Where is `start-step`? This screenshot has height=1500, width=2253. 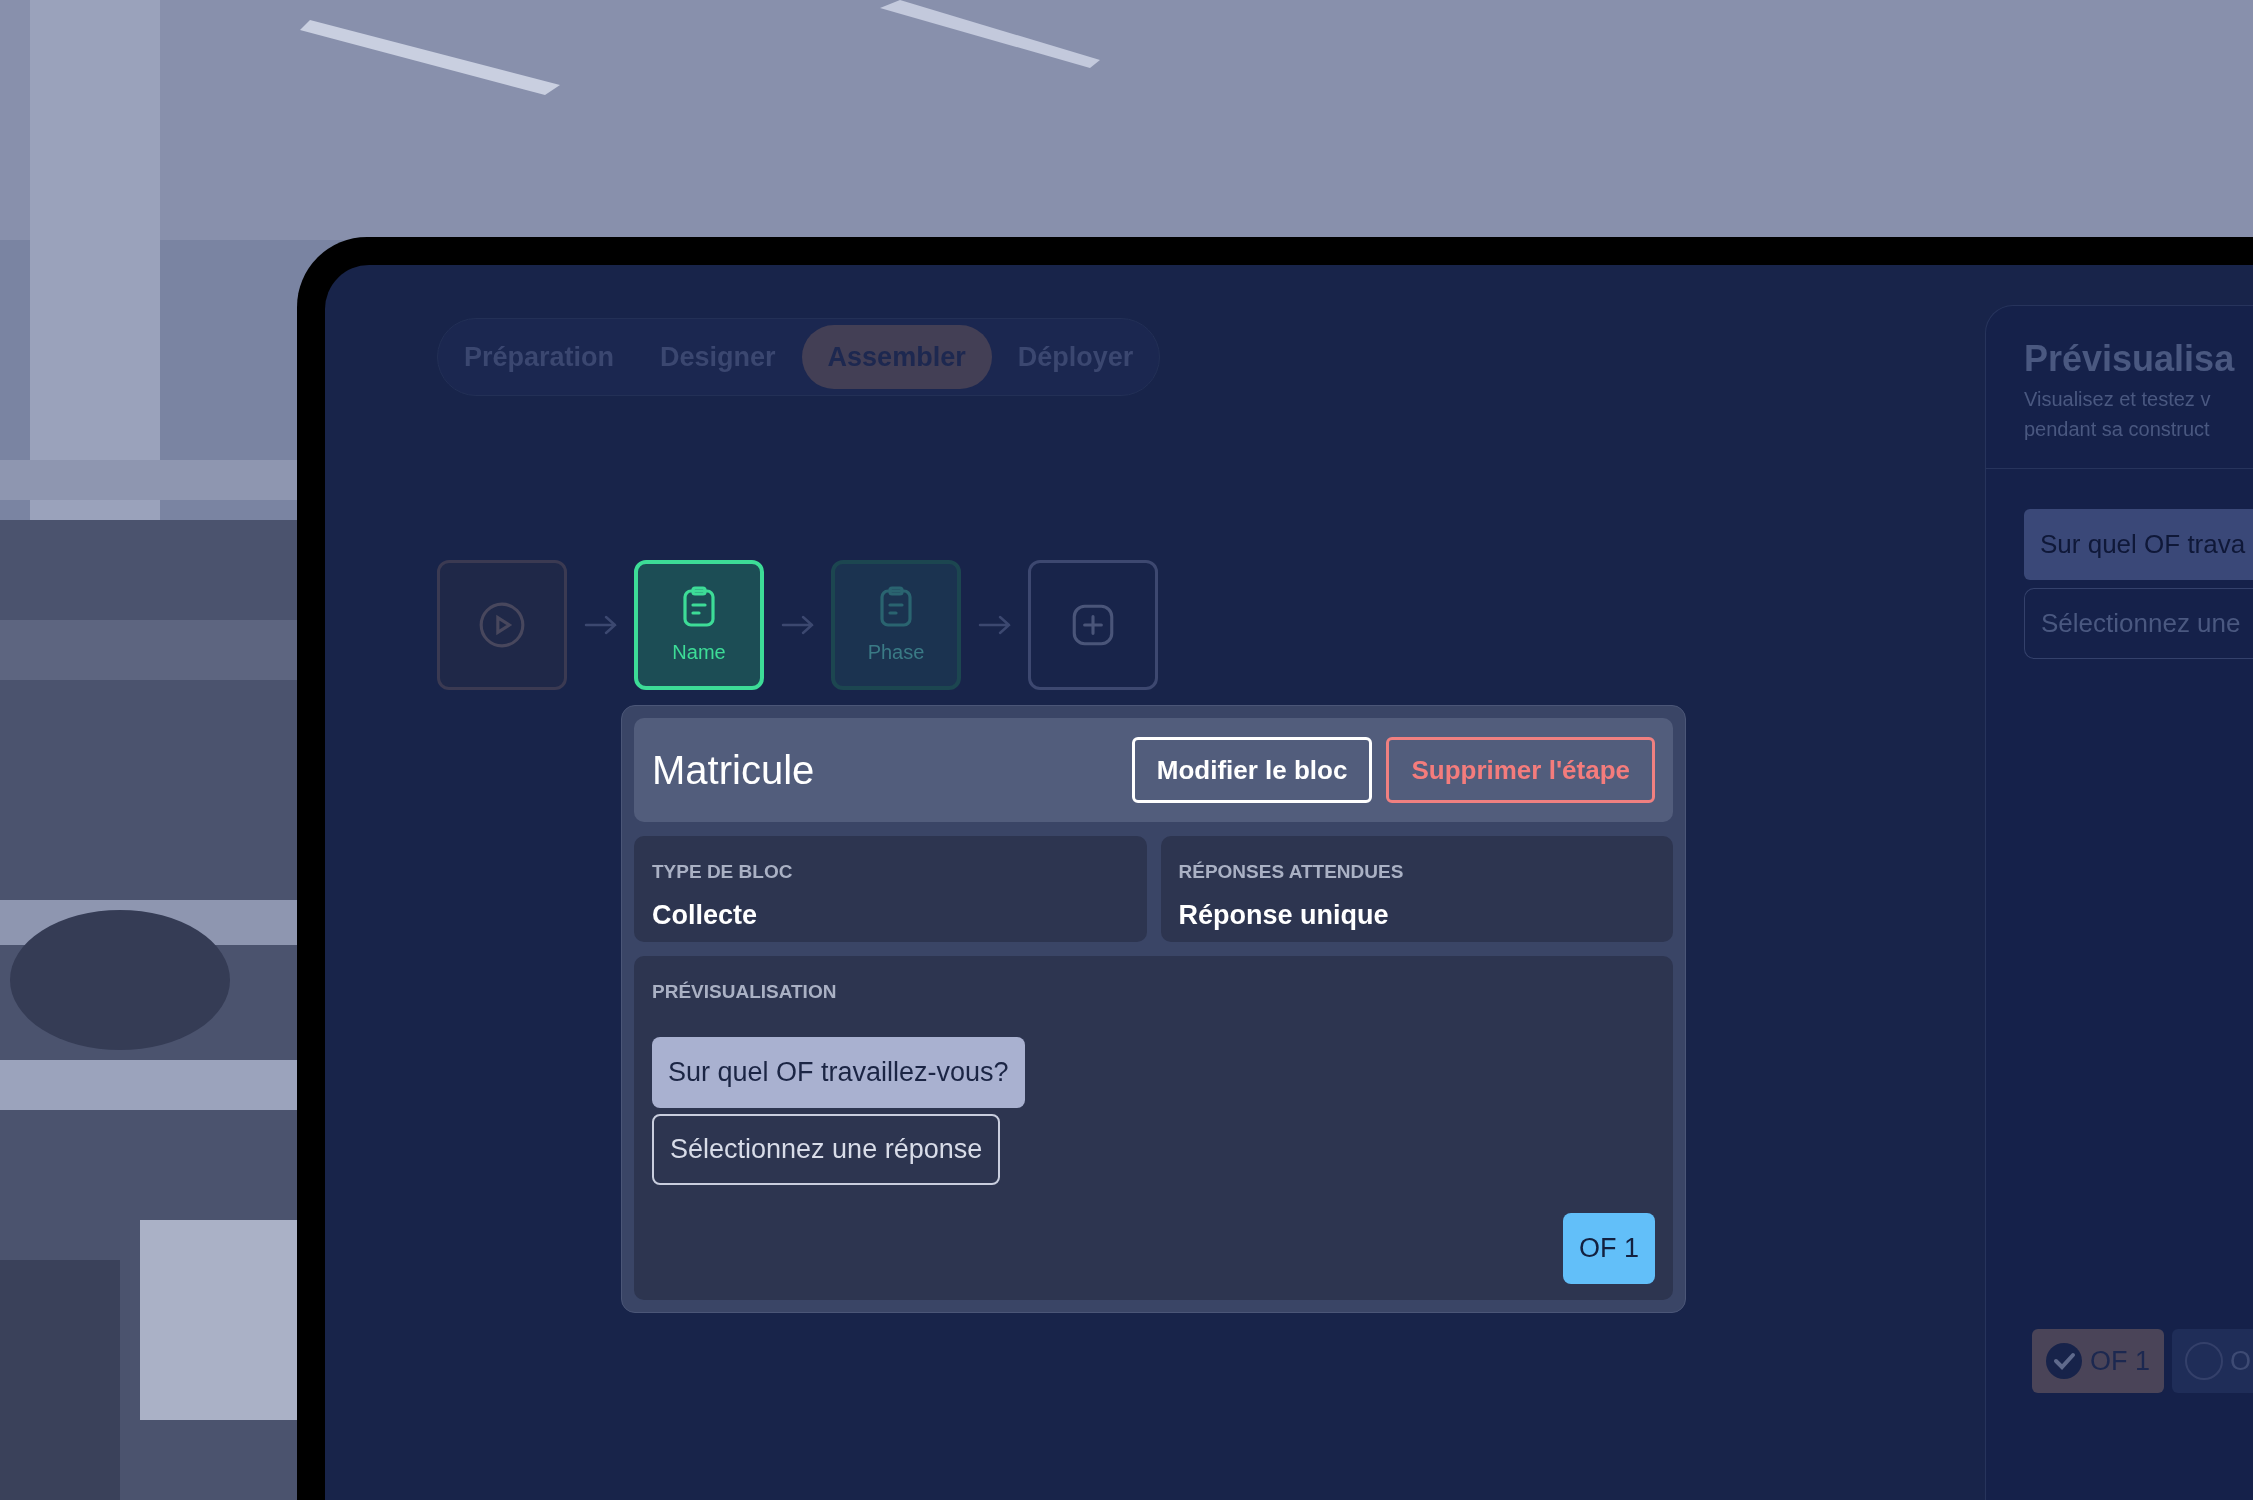 start-step is located at coordinates (502, 625).